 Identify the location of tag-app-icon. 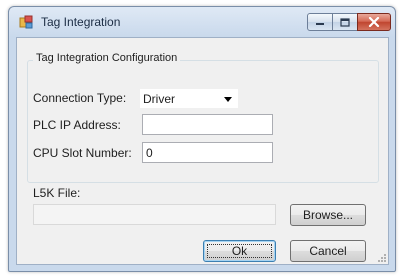
(26, 22).